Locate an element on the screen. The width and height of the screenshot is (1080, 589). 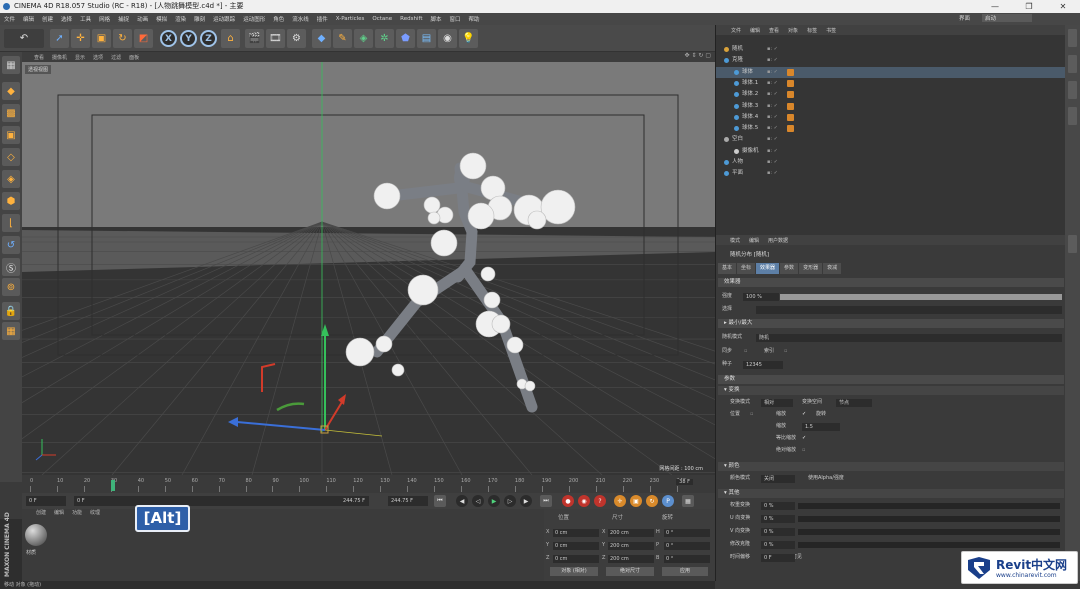
y-axis-lock-button: Y is located at coordinates (188, 38).